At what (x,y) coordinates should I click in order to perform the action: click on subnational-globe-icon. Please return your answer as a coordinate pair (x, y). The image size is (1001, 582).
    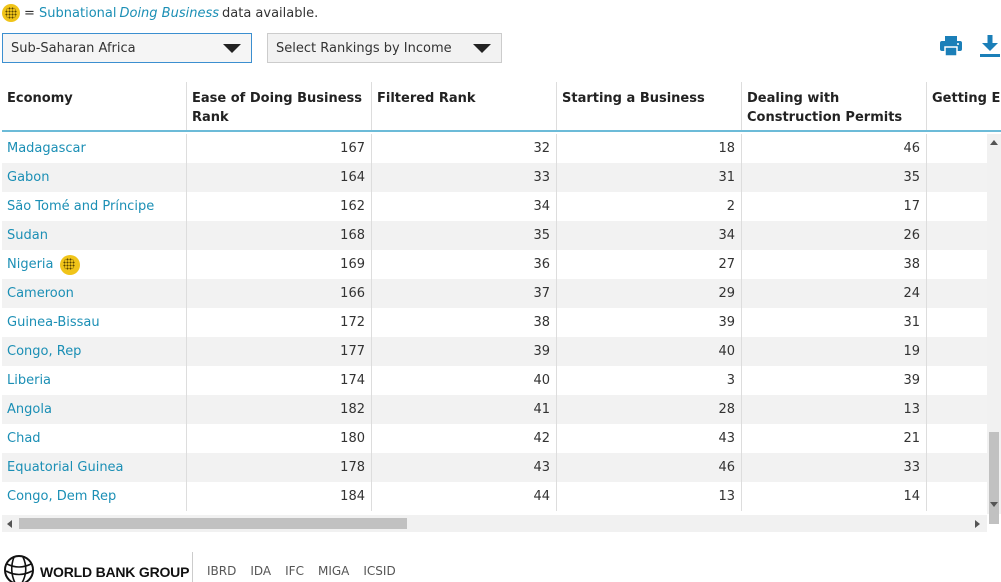
    Looking at the image, I should click on (69, 264).